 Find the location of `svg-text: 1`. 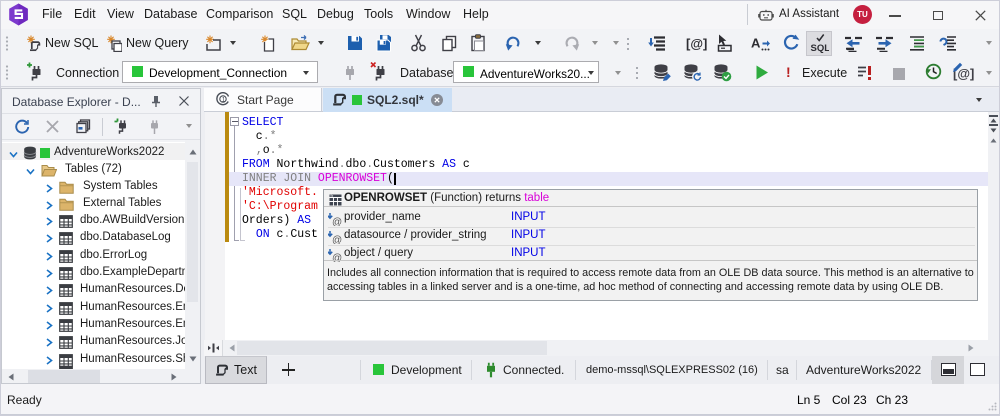

svg-text: 1 is located at coordinates (224, 100).